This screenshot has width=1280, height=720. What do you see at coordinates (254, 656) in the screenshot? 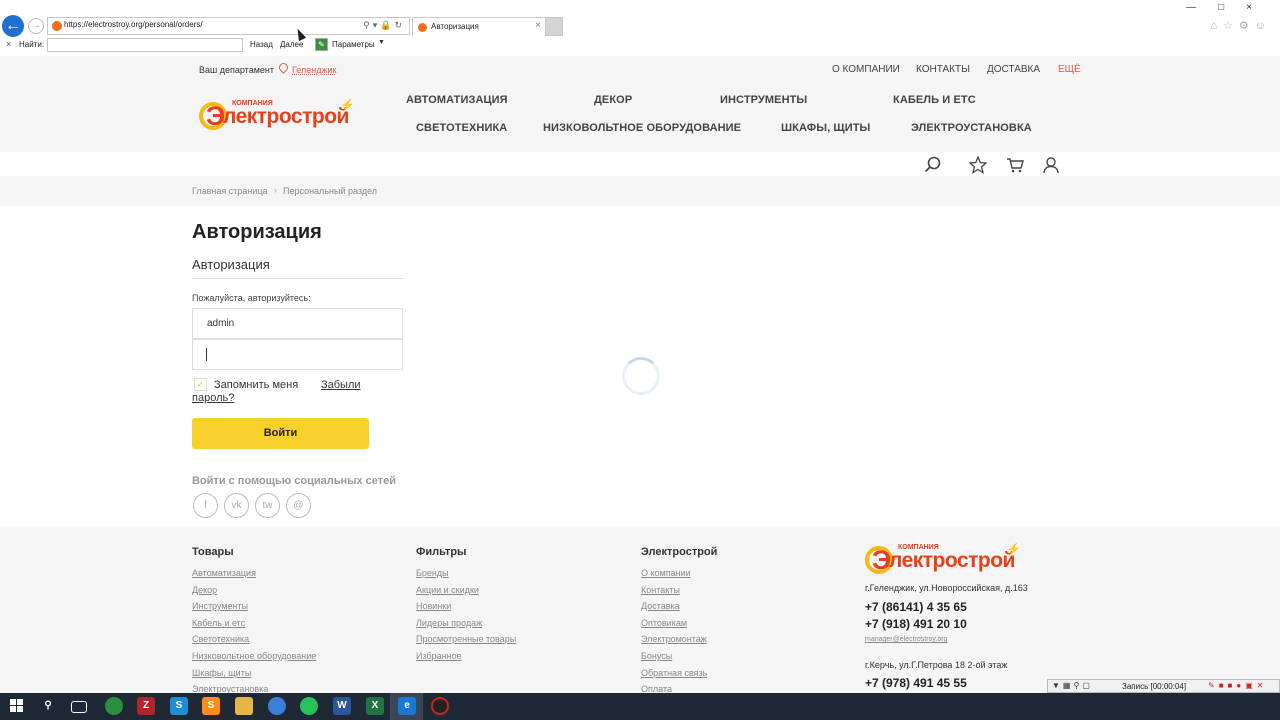
I see `footer-link: Низковольтное оборудование` at bounding box center [254, 656].